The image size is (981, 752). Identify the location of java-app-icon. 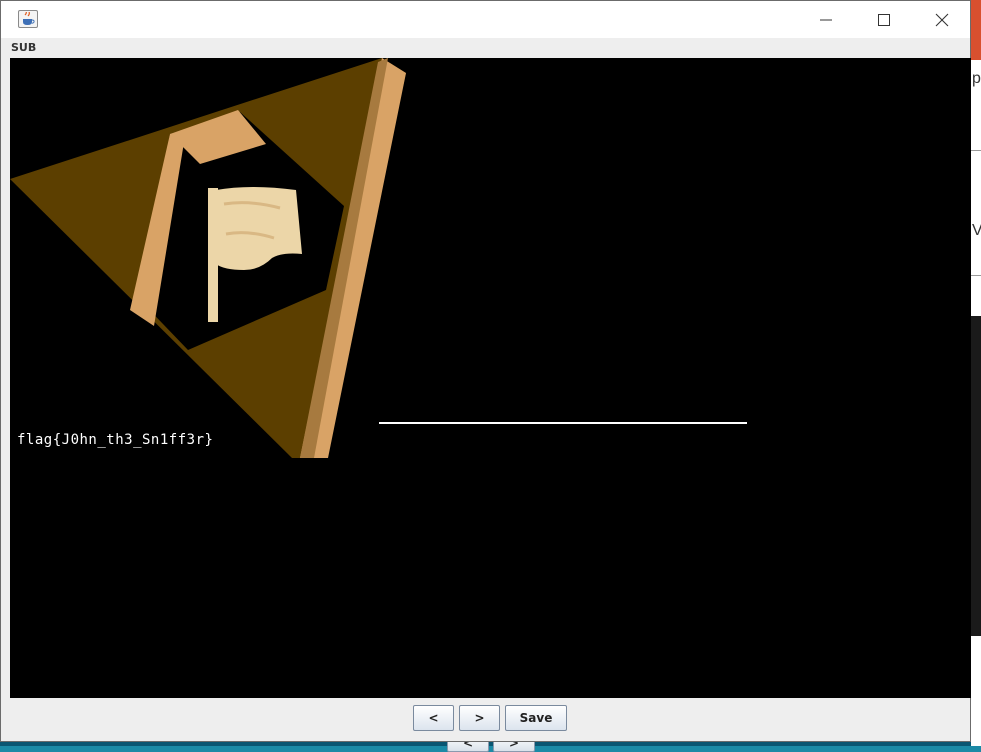
(28, 19).